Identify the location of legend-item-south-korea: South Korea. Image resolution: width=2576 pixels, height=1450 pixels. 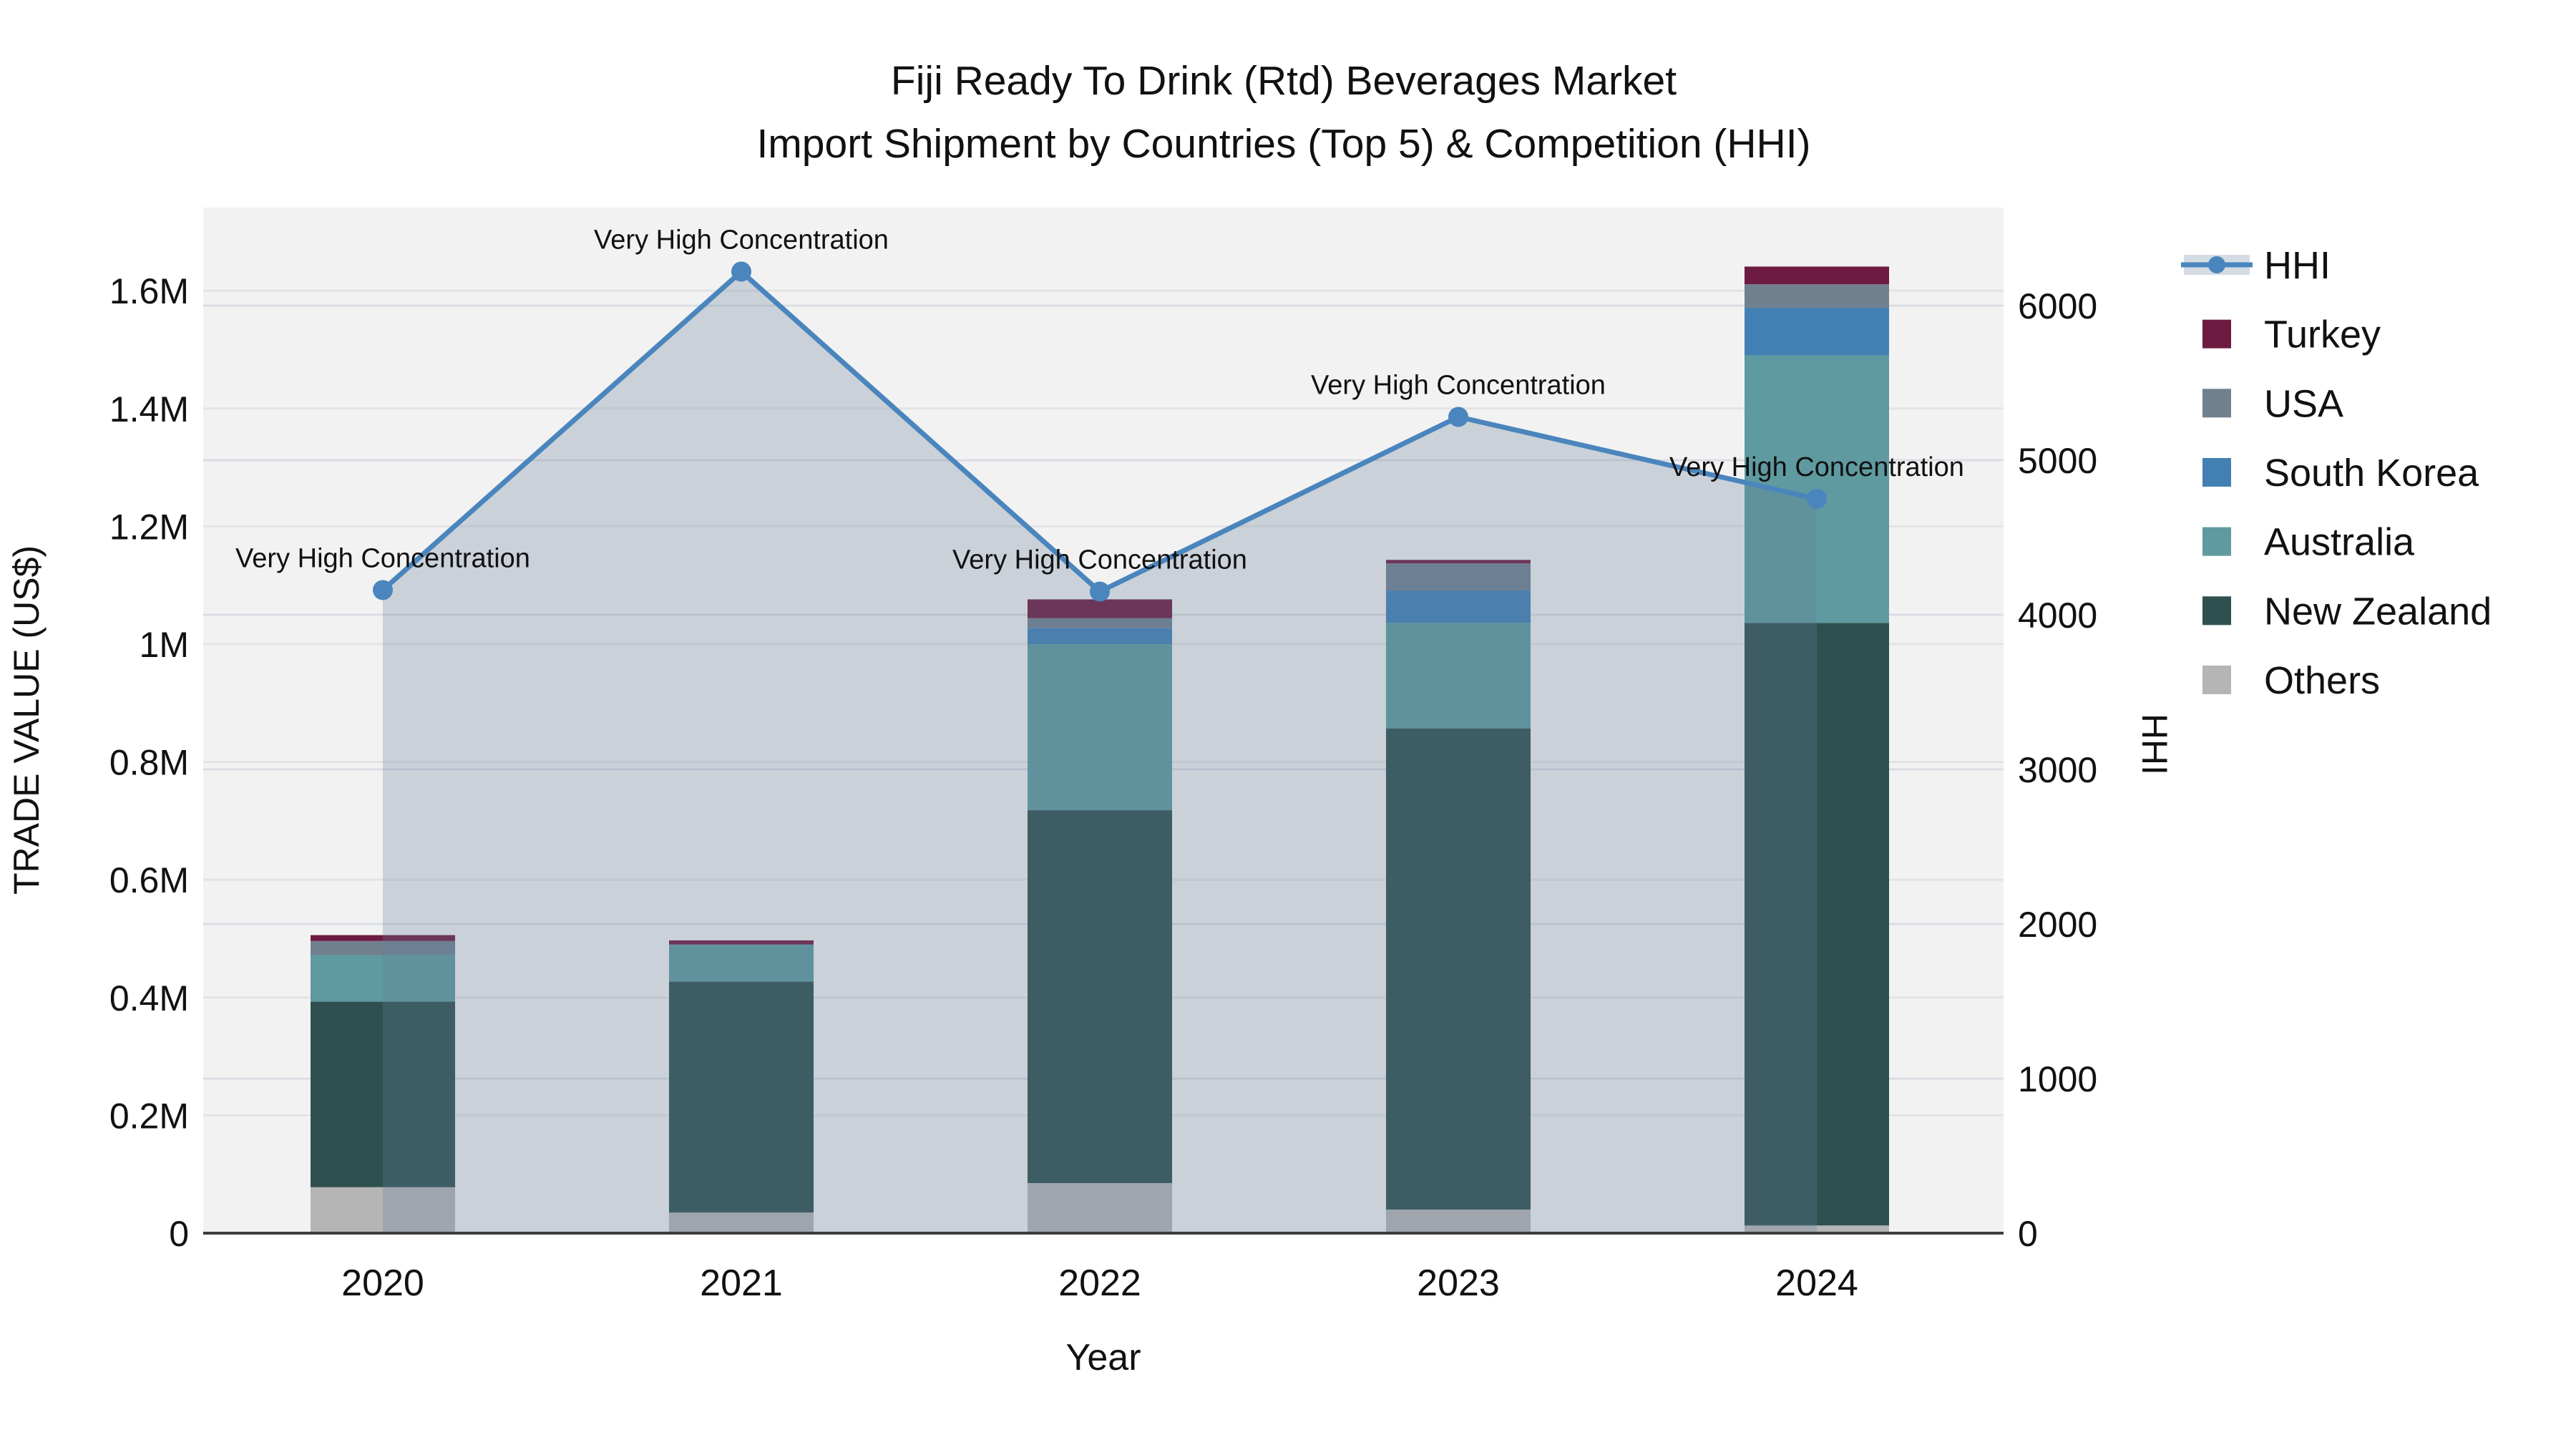
(2340, 473).